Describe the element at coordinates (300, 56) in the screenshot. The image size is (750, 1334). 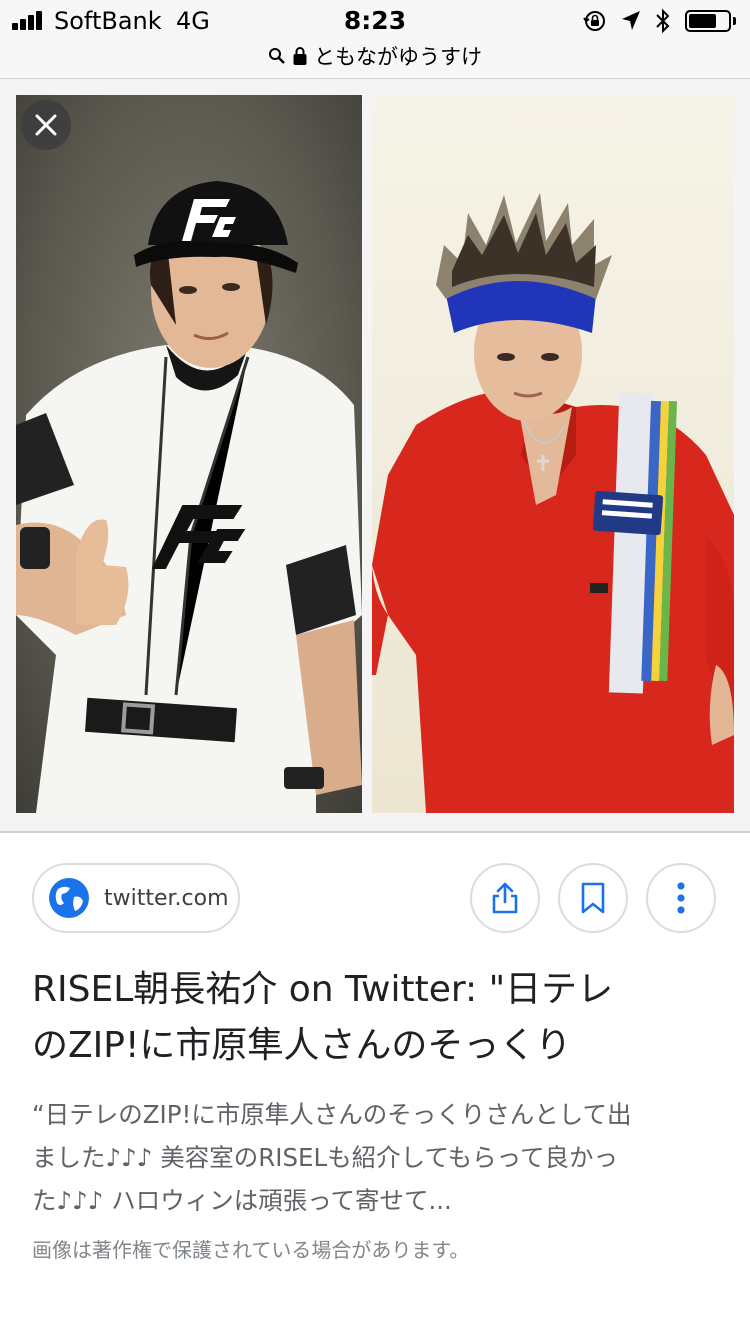
I see `lock-icon` at that location.